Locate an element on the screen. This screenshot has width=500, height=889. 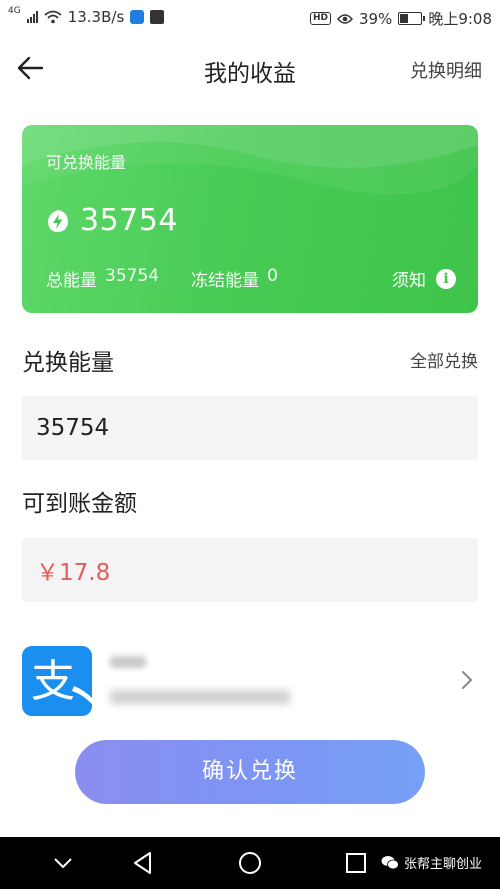
battery-percent: 39% is located at coordinates (375, 18).